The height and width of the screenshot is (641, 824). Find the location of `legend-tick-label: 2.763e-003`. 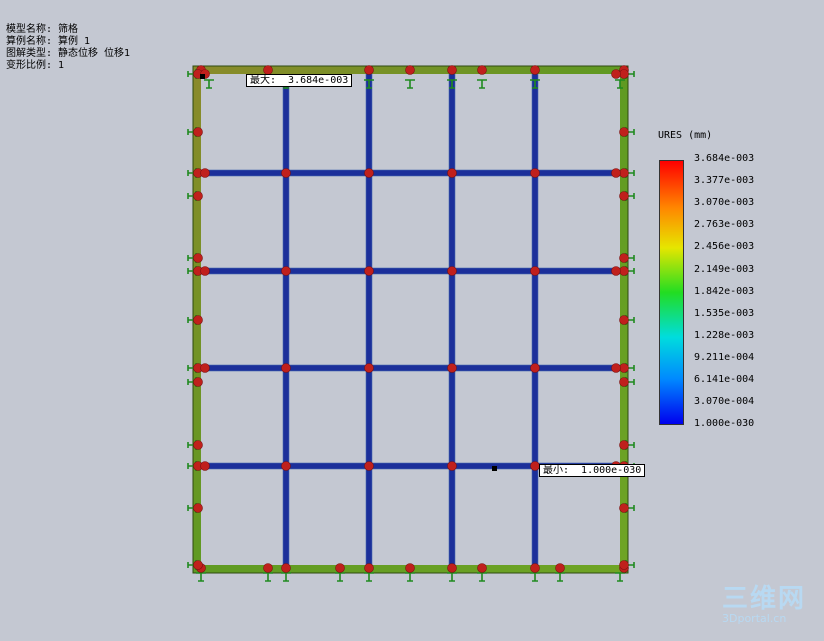

legend-tick-label: 2.763e-003 is located at coordinates (724, 225).